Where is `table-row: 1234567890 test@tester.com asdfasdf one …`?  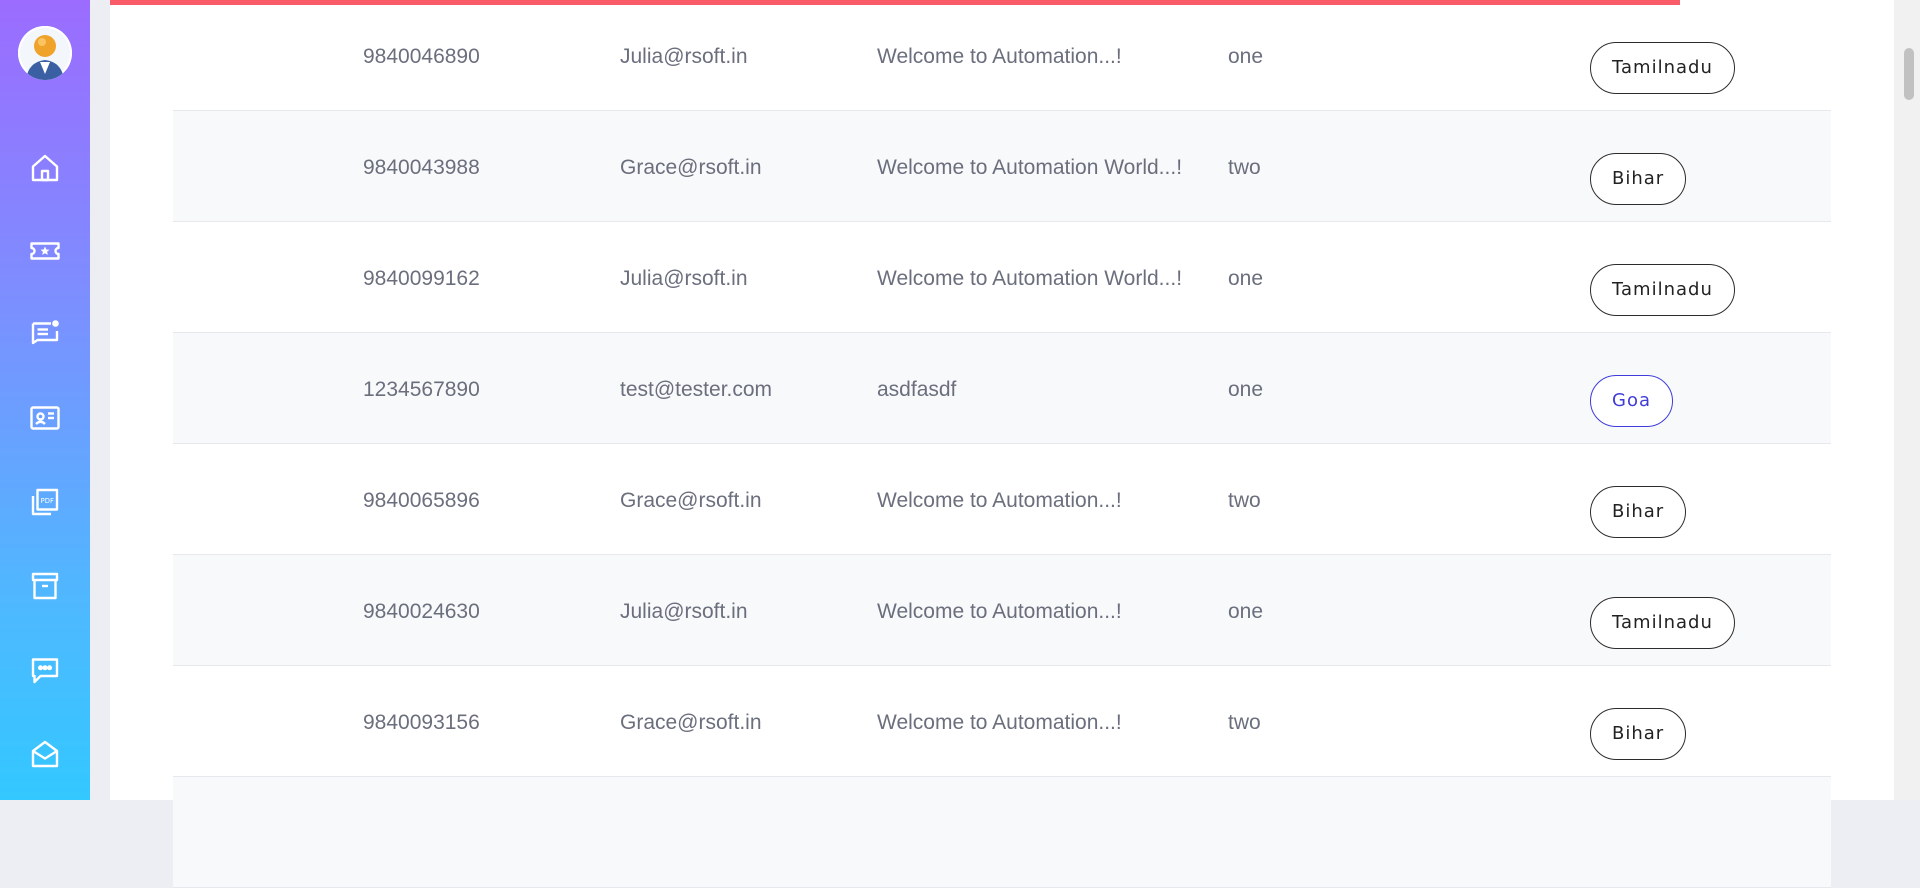
table-row: 1234567890 test@tester.com asdfasdf one … is located at coordinates (1002, 388).